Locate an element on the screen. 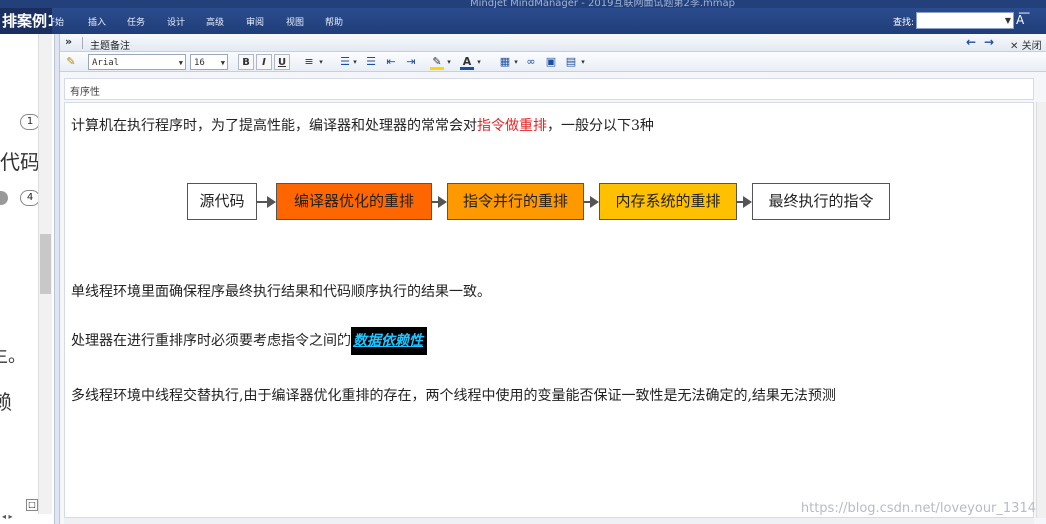 The image size is (1046, 524). processor-paragraph: 处理器在进行重排序时必须要考虑指令之间的 数据依赖性 is located at coordinates (249, 341).